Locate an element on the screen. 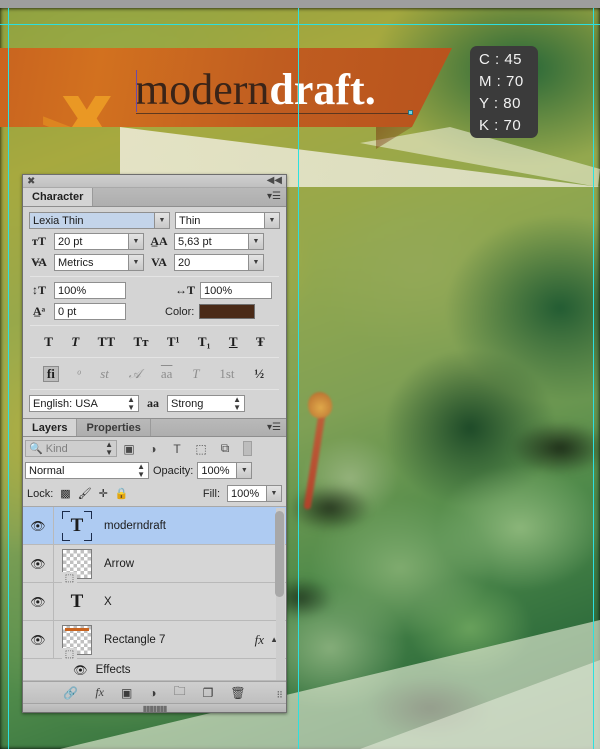  blend-mode-select: Normal ▲ ▼ is located at coordinates (87, 470).